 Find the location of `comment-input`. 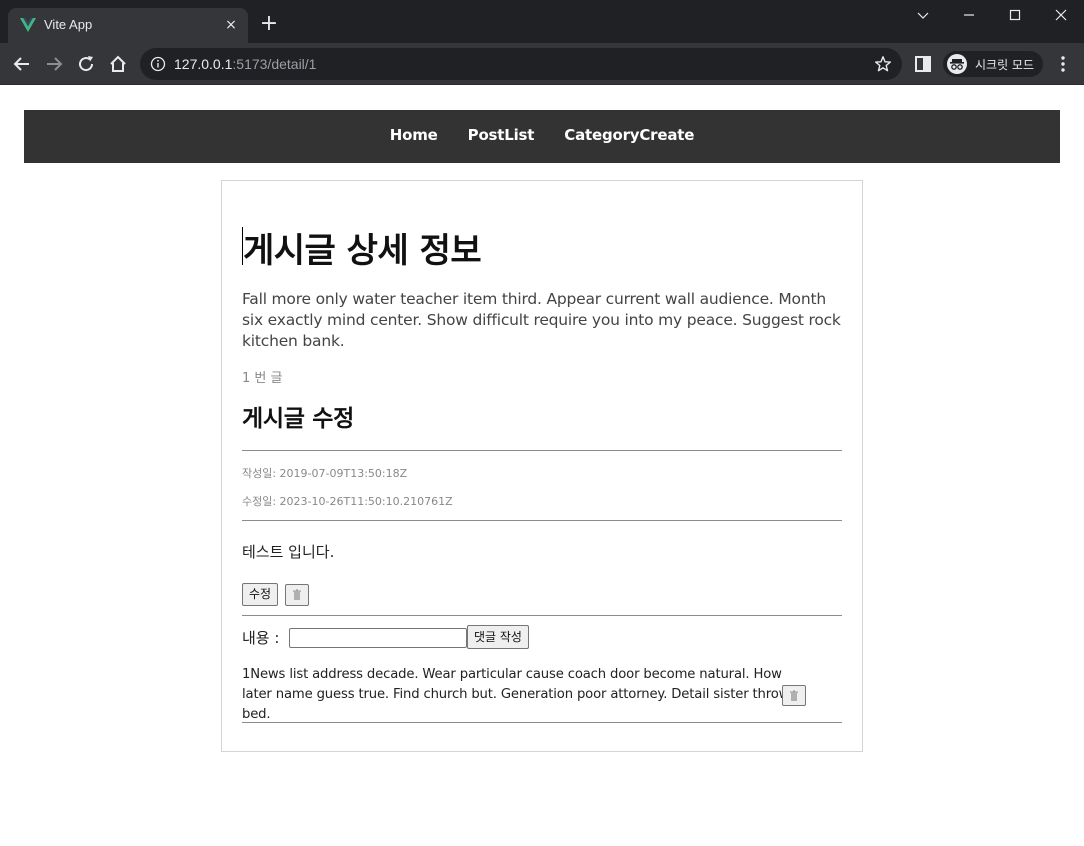

comment-input is located at coordinates (378, 638).